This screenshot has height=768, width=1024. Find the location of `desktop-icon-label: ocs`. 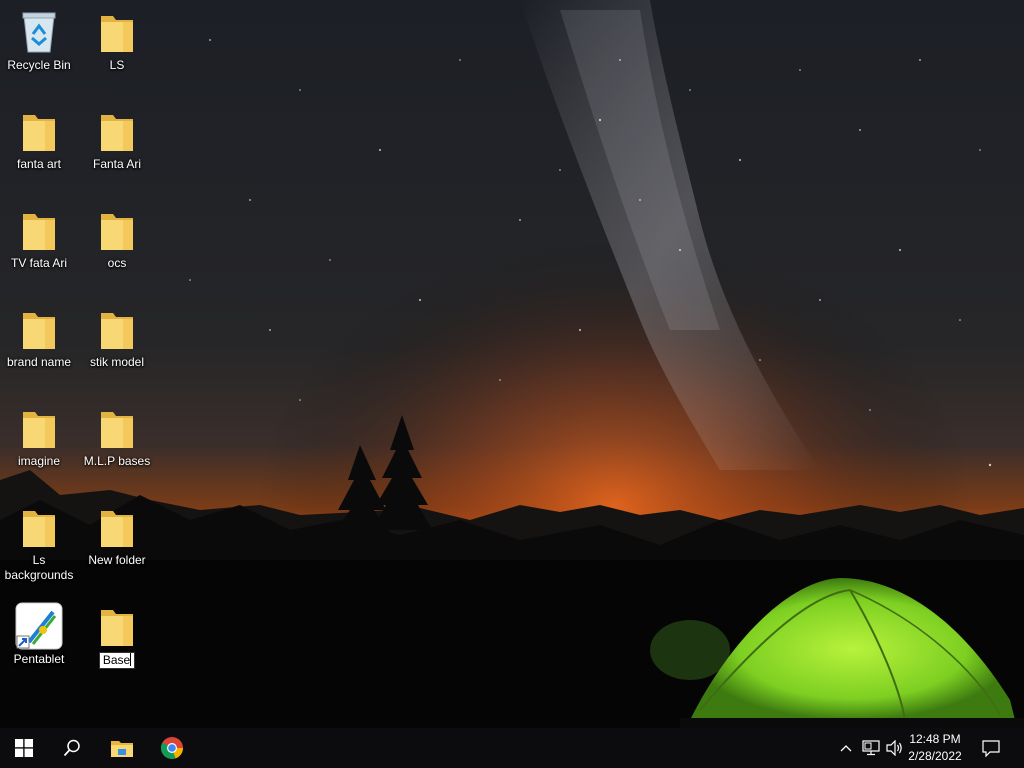

desktop-icon-label: ocs is located at coordinates (117, 263).